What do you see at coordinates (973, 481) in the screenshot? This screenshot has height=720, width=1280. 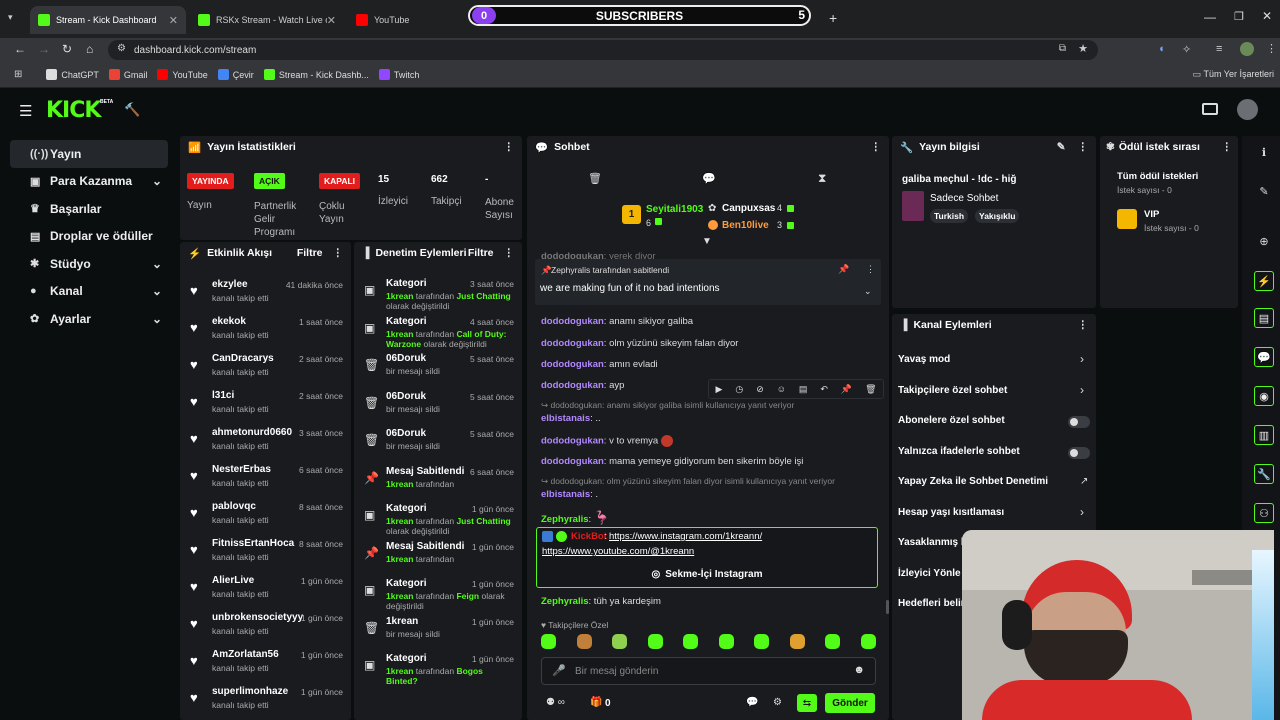 I see `channel-action-item: Yapay Zeka ile Sohbet Denetimi` at bounding box center [973, 481].